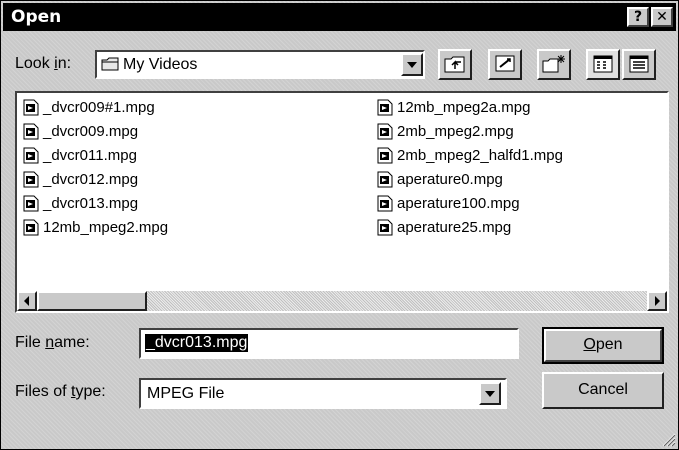 This screenshot has height=450, width=679. I want to click on file-item: aperature0.mpg, so click(440, 179).